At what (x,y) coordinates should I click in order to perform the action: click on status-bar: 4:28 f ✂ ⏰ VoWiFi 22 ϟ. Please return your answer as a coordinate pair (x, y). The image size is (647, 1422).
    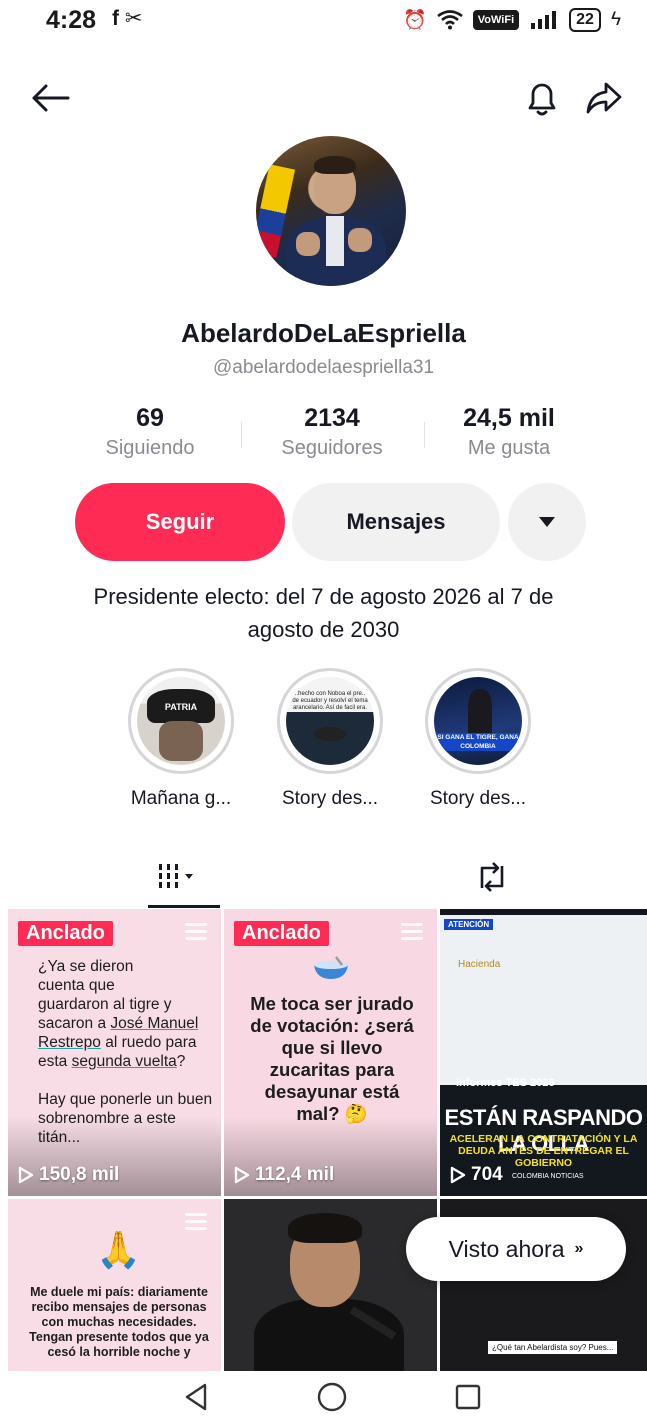
    Looking at the image, I should click on (323, 20).